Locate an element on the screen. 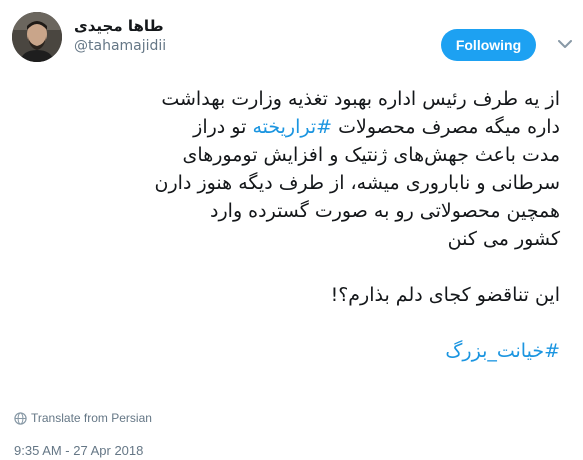 The image size is (583, 460). avatar is located at coordinates (37, 37).